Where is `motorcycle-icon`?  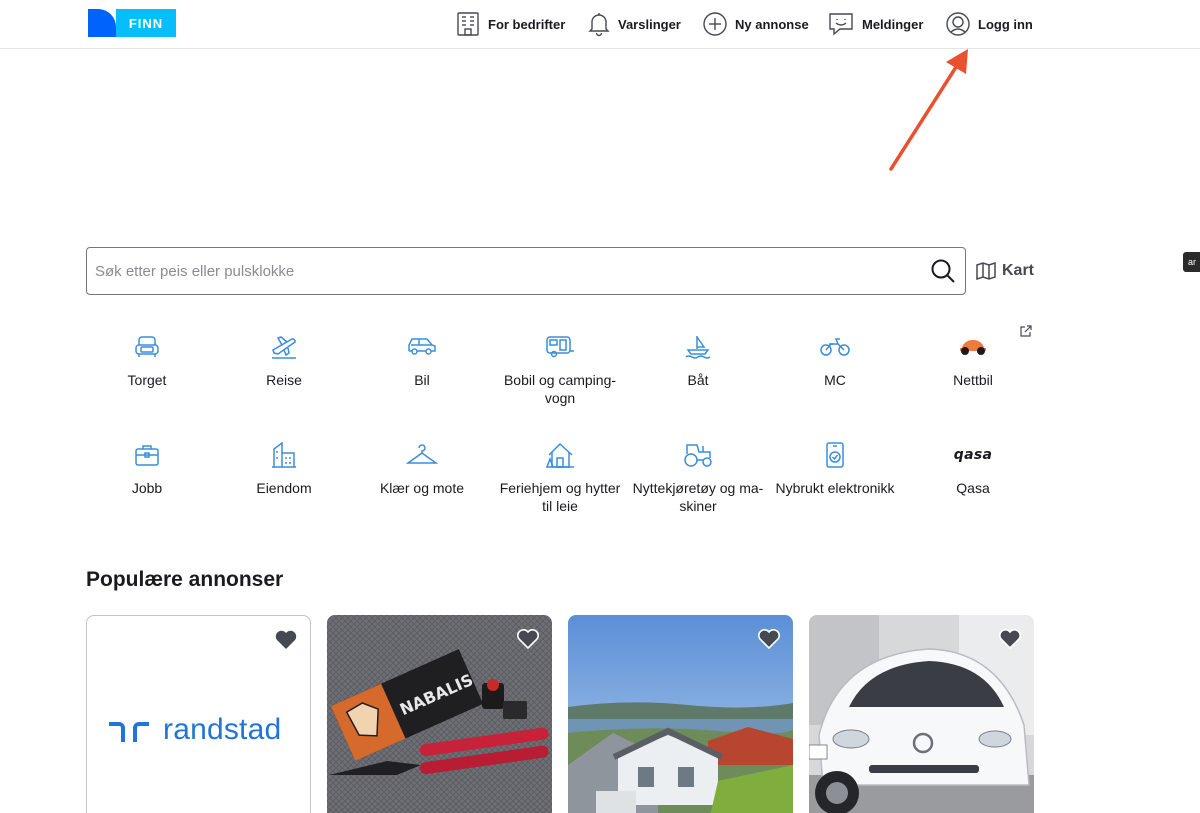 motorcycle-icon is located at coordinates (835, 347).